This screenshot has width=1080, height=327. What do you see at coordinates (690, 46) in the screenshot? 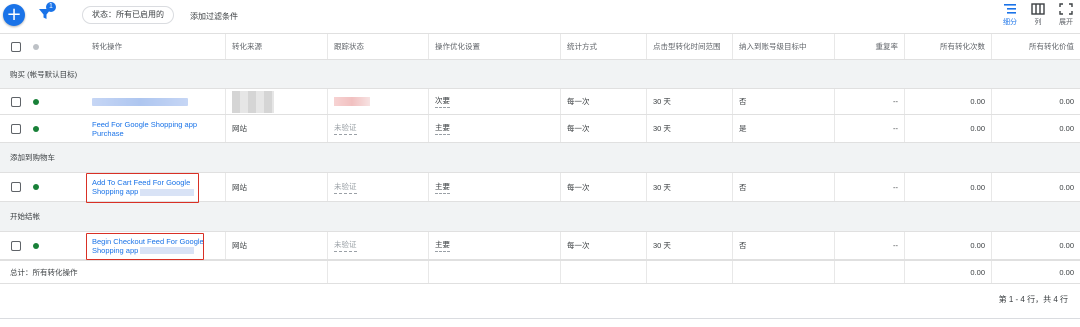
I see `col-header-window: 点击型转化时间范围` at bounding box center [690, 46].